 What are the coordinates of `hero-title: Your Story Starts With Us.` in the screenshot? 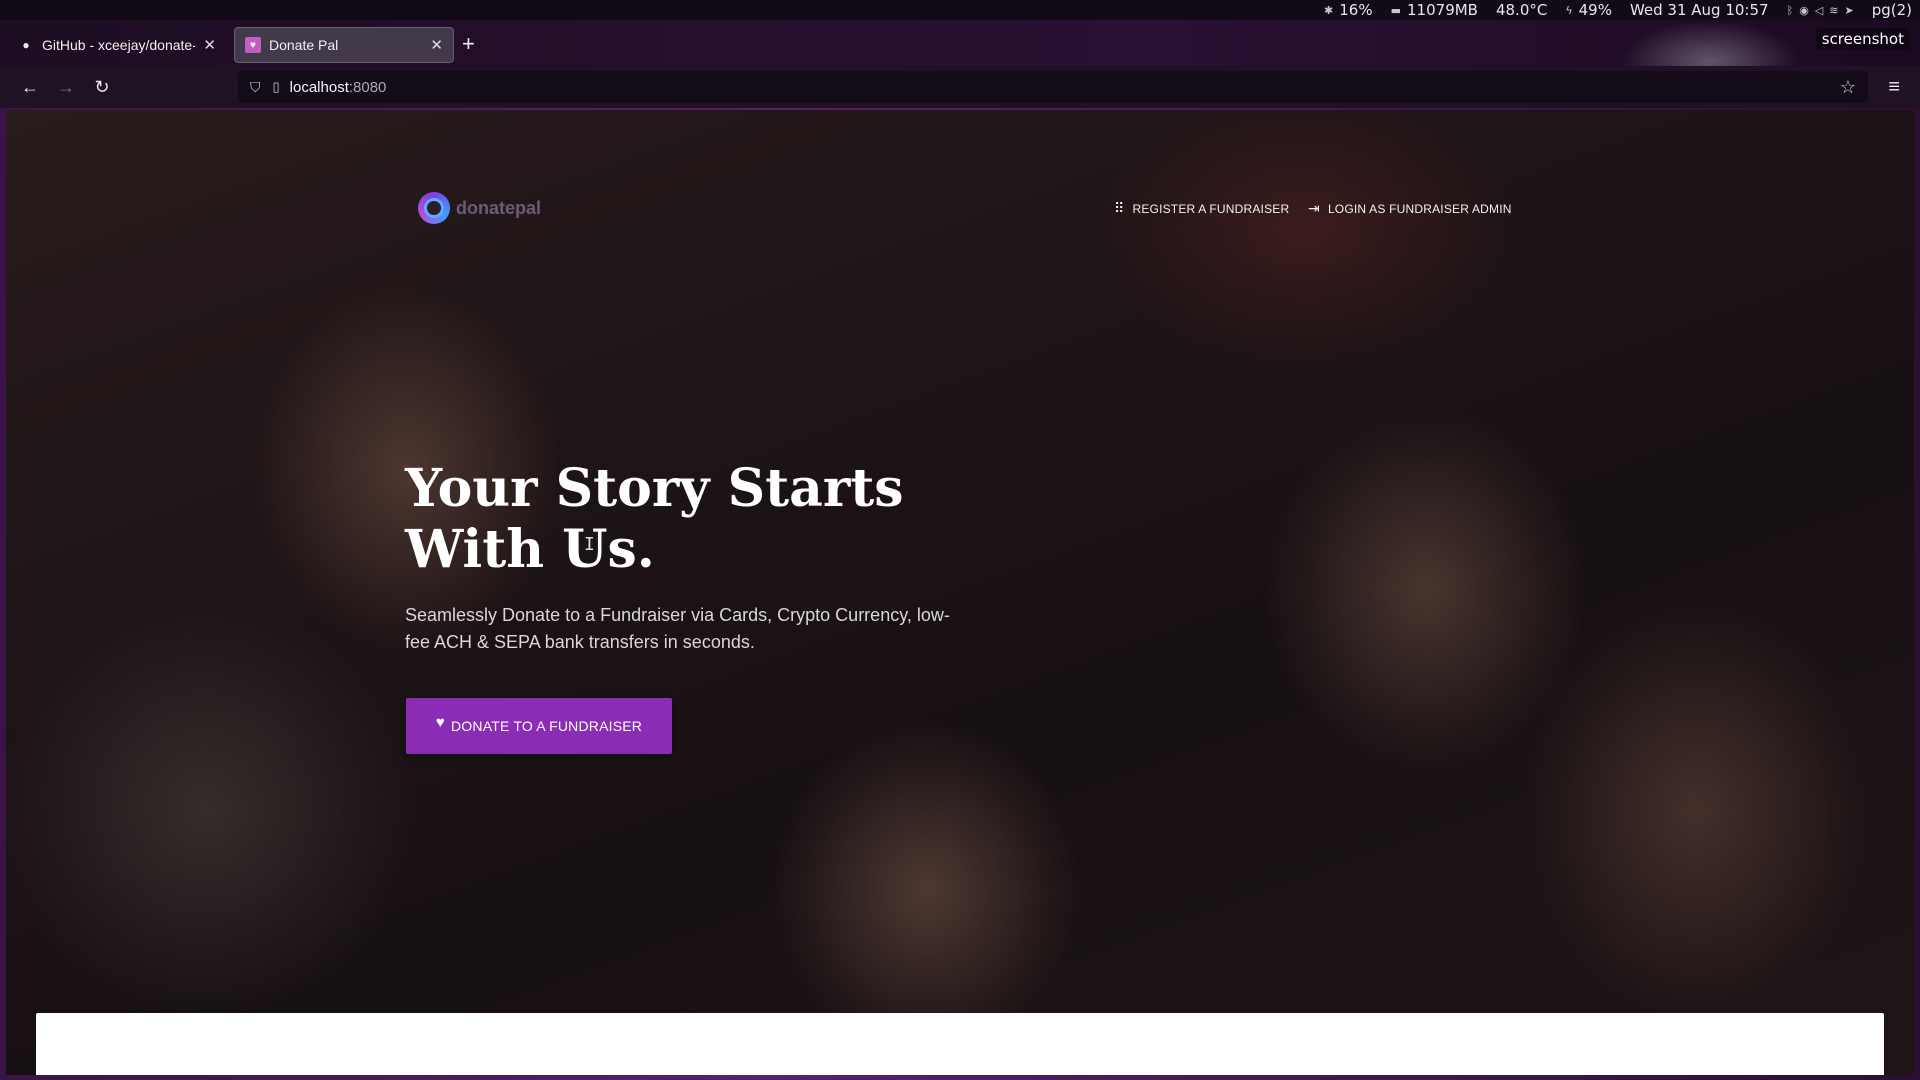 It's located at (654, 519).